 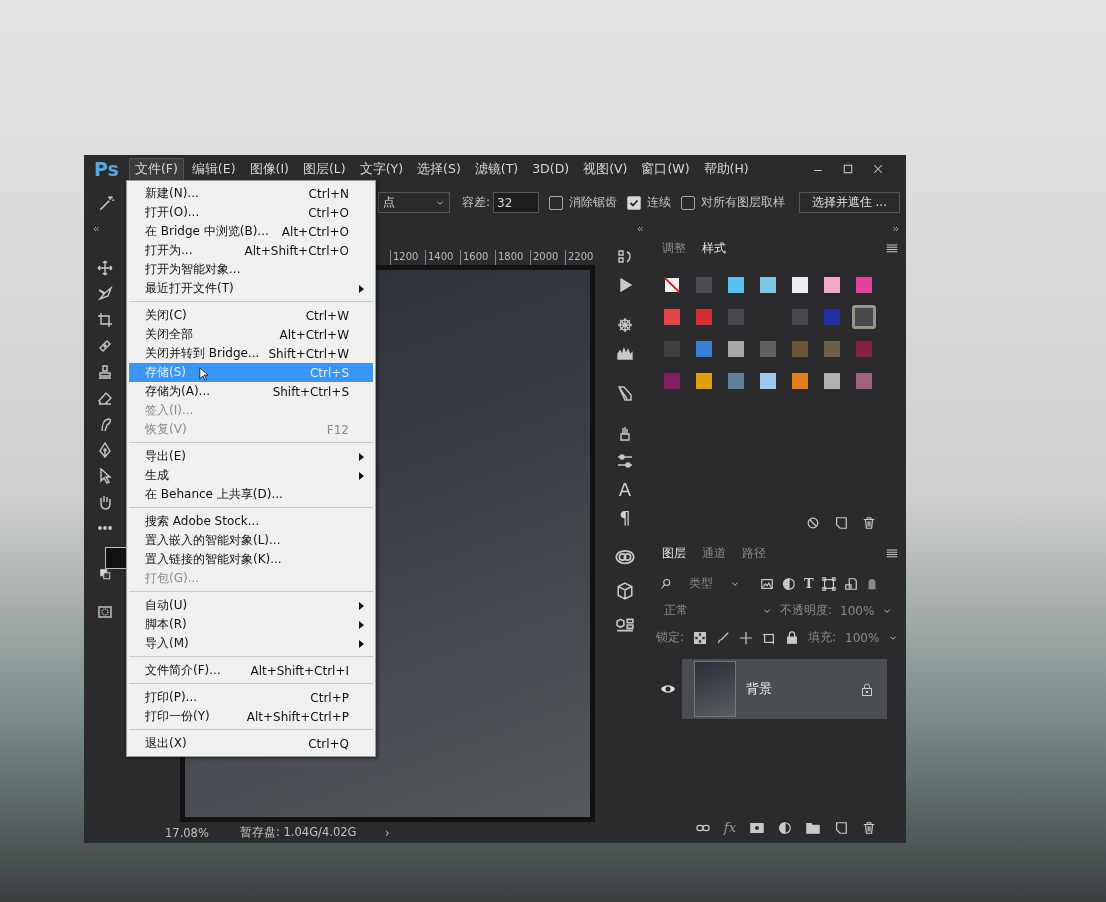 What do you see at coordinates (813, 523) in the screenshot?
I see `no-style-icon` at bounding box center [813, 523].